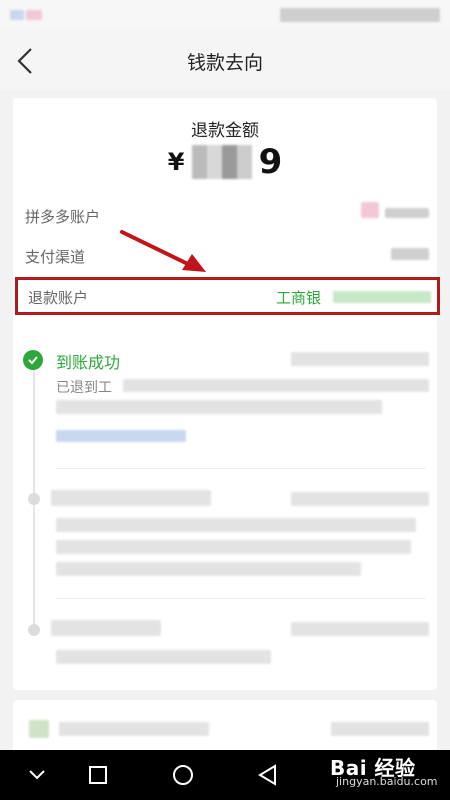 Image resolution: width=450 pixels, height=800 pixels. I want to click on header: 钱款去向, so click(225, 60).